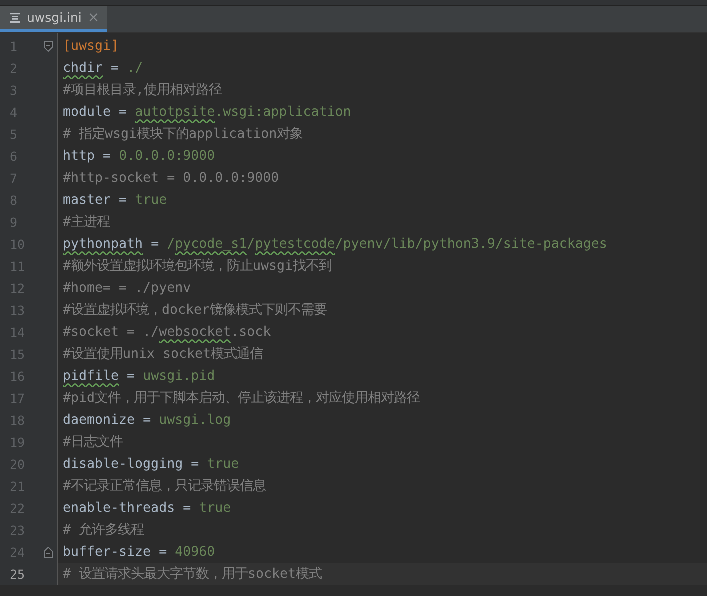  I want to click on code-line: daemonize = uwsgi.log, so click(147, 420).